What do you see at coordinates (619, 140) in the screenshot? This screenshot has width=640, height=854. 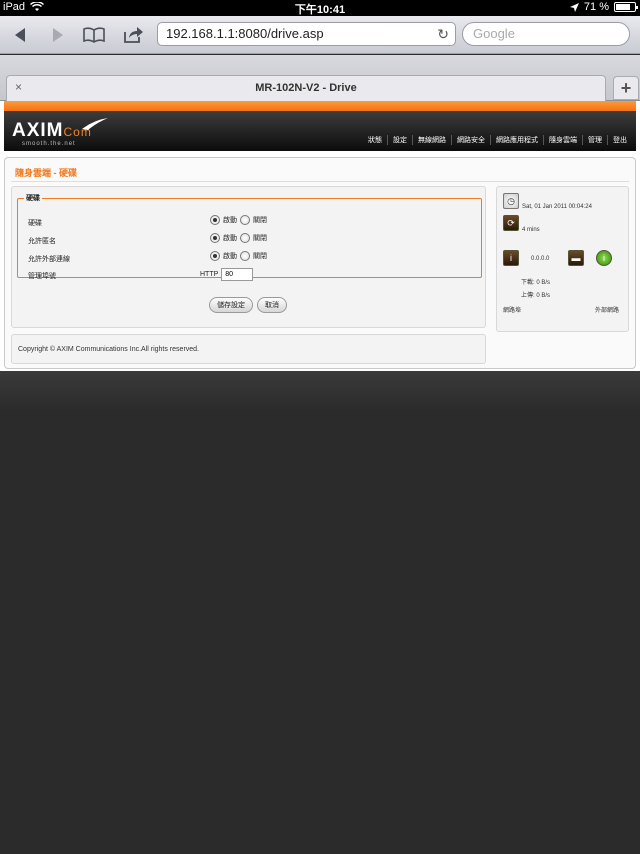 I see `nav-logout: 登出` at bounding box center [619, 140].